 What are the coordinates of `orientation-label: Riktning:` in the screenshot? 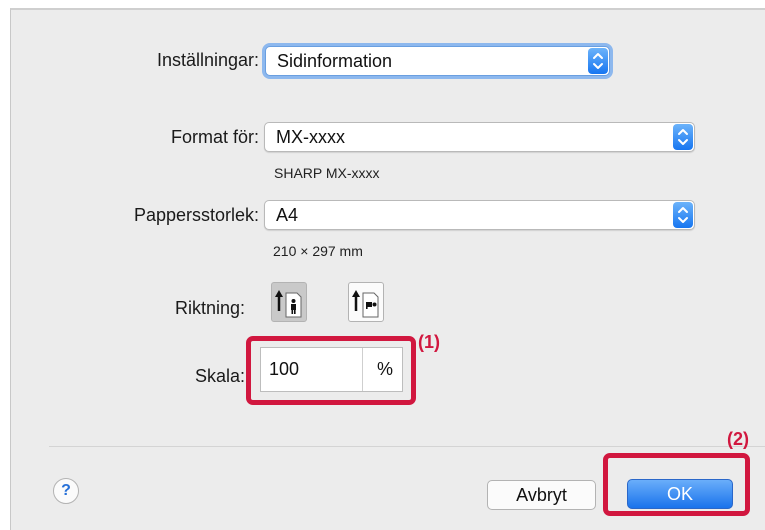 It's located at (209, 308).